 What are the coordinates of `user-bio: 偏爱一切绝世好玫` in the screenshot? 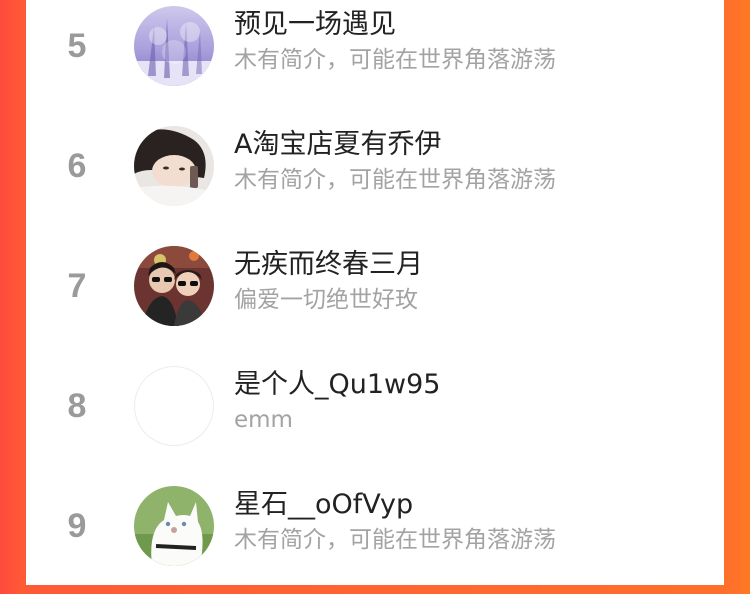 It's located at (326, 300).